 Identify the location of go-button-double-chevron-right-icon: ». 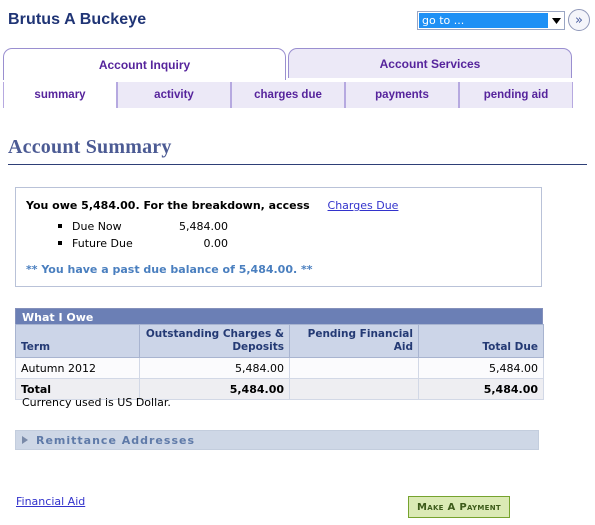
(579, 20).